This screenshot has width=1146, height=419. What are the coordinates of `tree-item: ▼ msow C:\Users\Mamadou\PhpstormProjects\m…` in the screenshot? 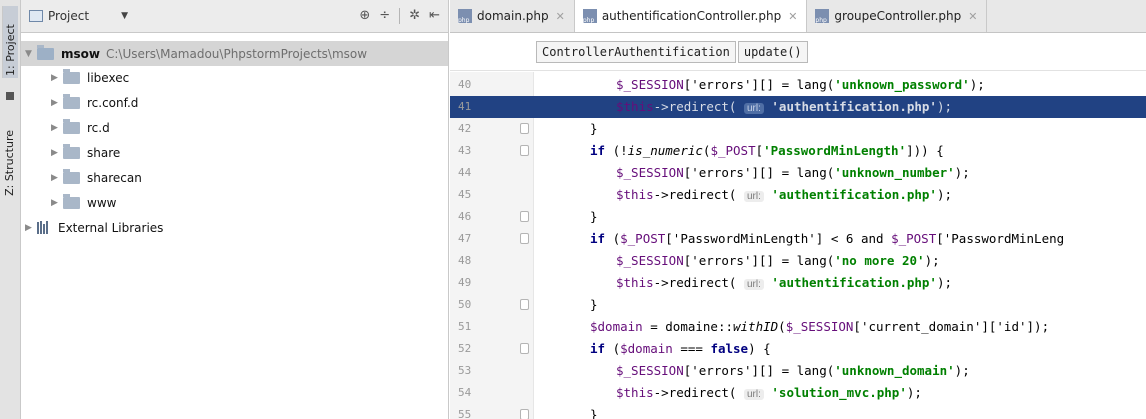 It's located at (234, 53).